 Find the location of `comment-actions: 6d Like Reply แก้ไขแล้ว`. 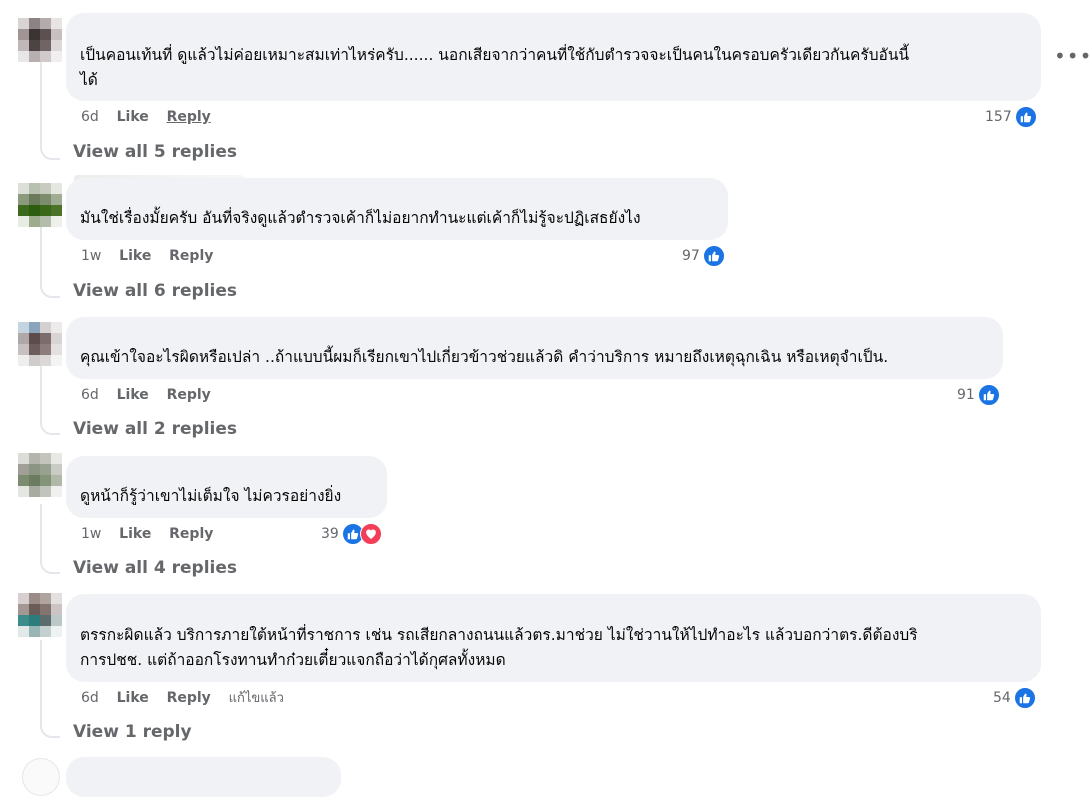

comment-actions: 6d Like Reply แก้ไขแล้ว is located at coordinates (182, 698).